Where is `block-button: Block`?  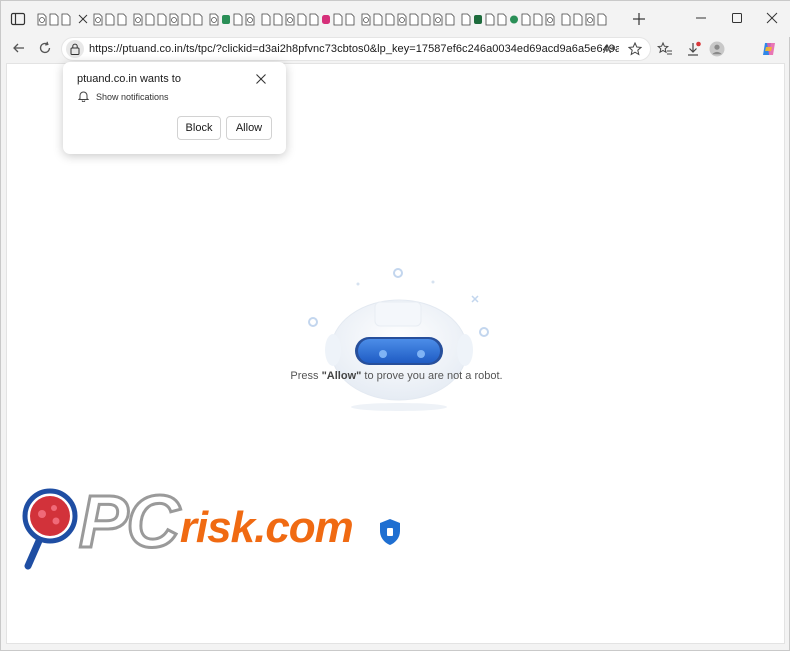
block-button: Block is located at coordinates (199, 128).